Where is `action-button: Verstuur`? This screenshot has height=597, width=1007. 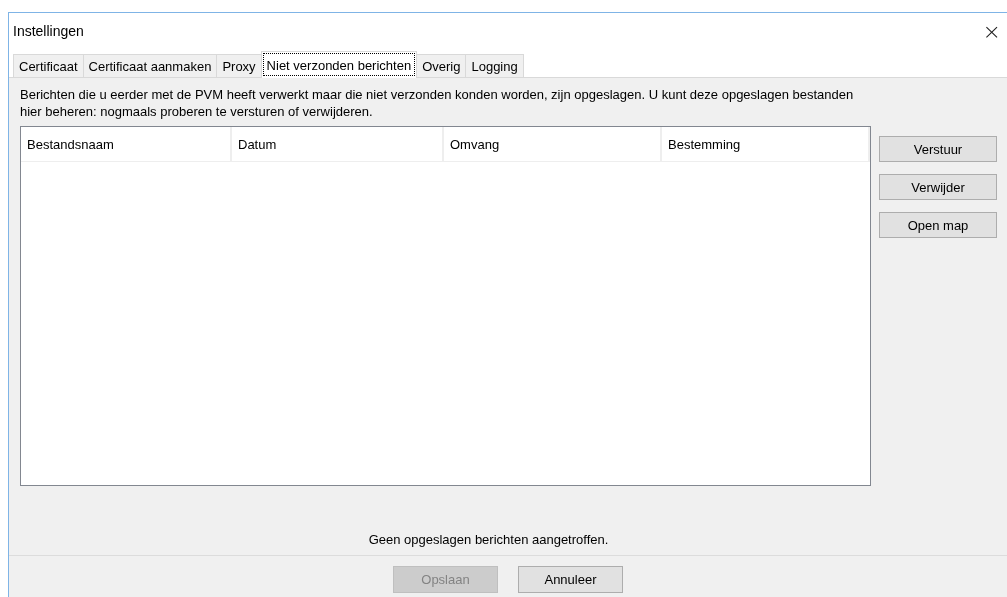
action-button: Verstuur is located at coordinates (938, 149).